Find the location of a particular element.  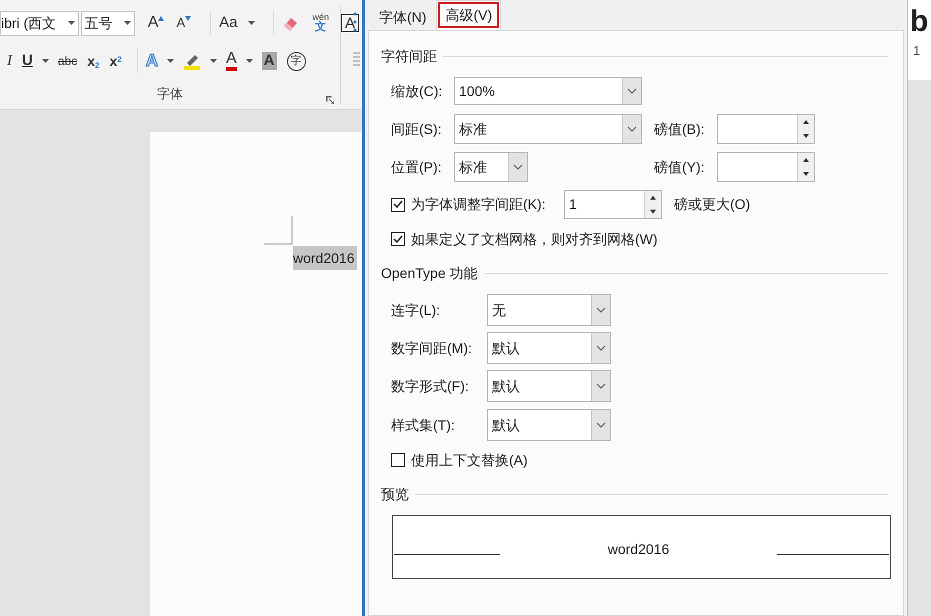

more-options-icon is located at coordinates (355, 22).